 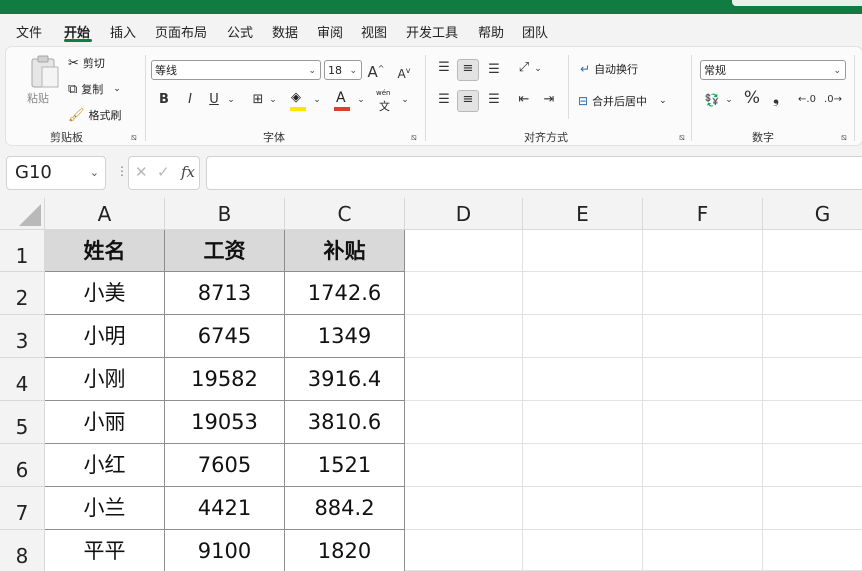 I want to click on table-cell: 19582, so click(x=225, y=379).